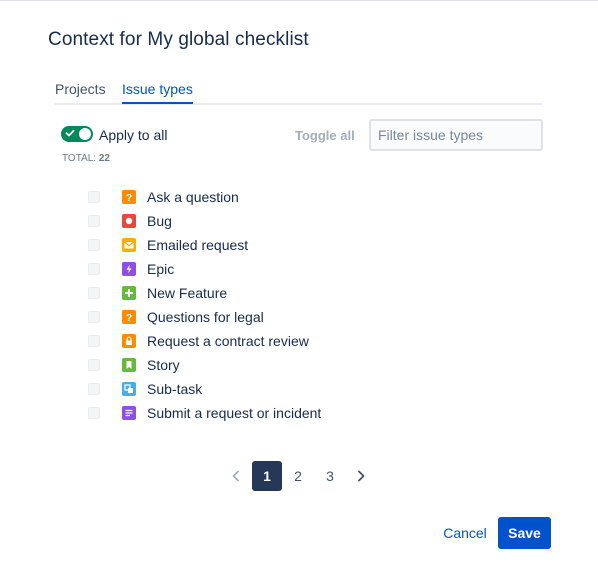  What do you see at coordinates (524, 533) in the screenshot?
I see `save-button: Save` at bounding box center [524, 533].